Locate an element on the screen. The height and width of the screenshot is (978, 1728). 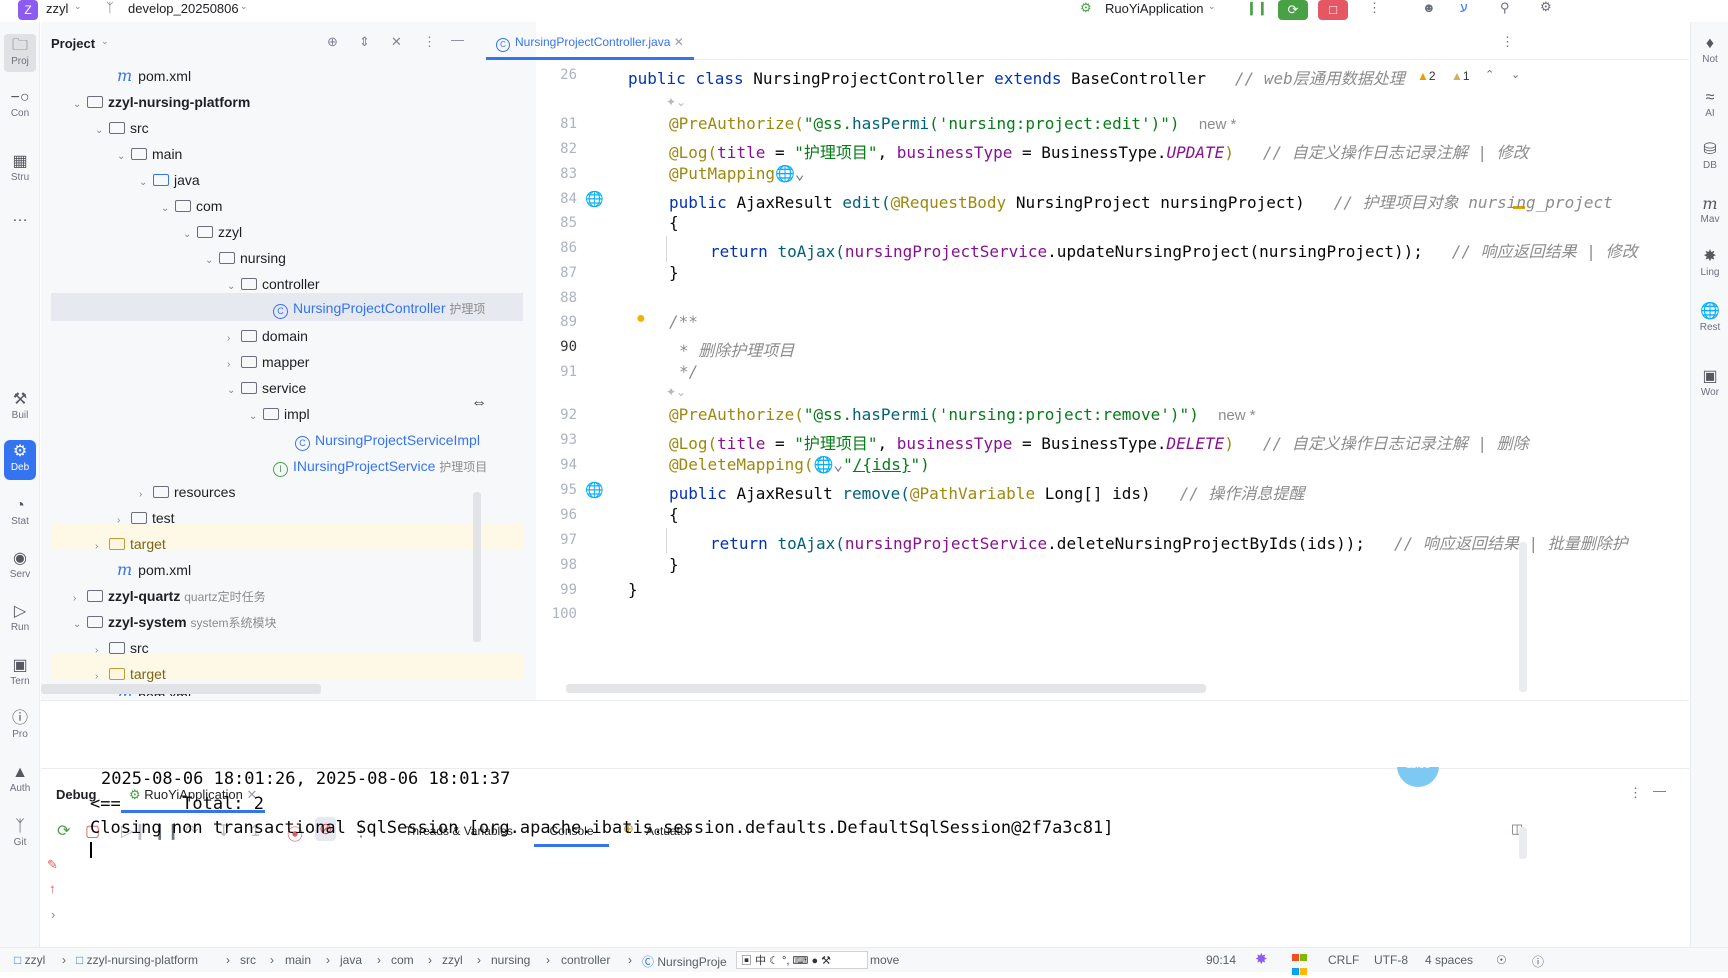
rerun-button: ⟳ is located at coordinates (1293, 10).